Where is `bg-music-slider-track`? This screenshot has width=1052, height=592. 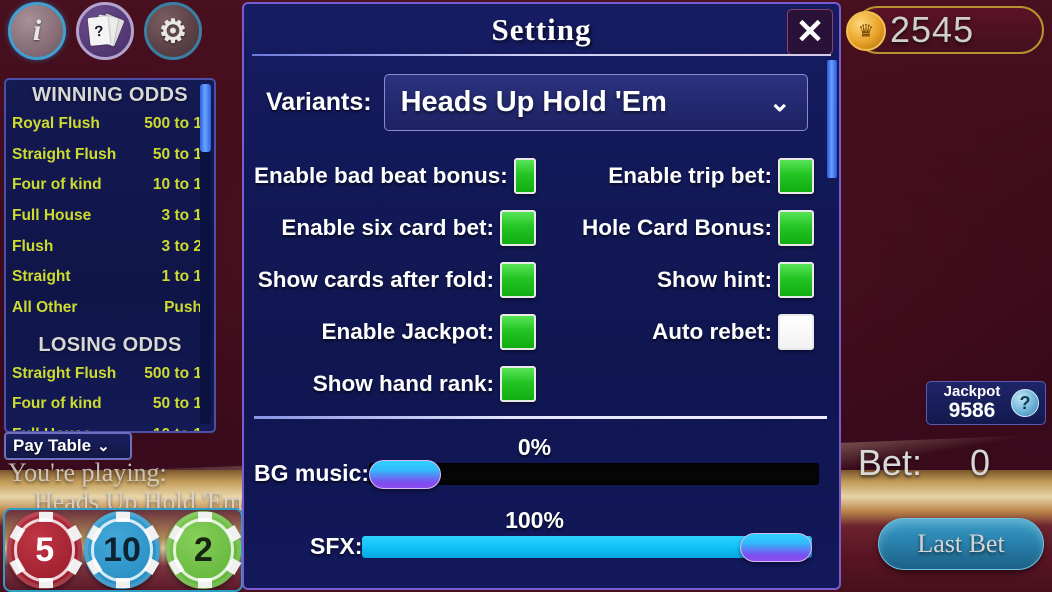 bg-music-slider-track is located at coordinates (594, 474).